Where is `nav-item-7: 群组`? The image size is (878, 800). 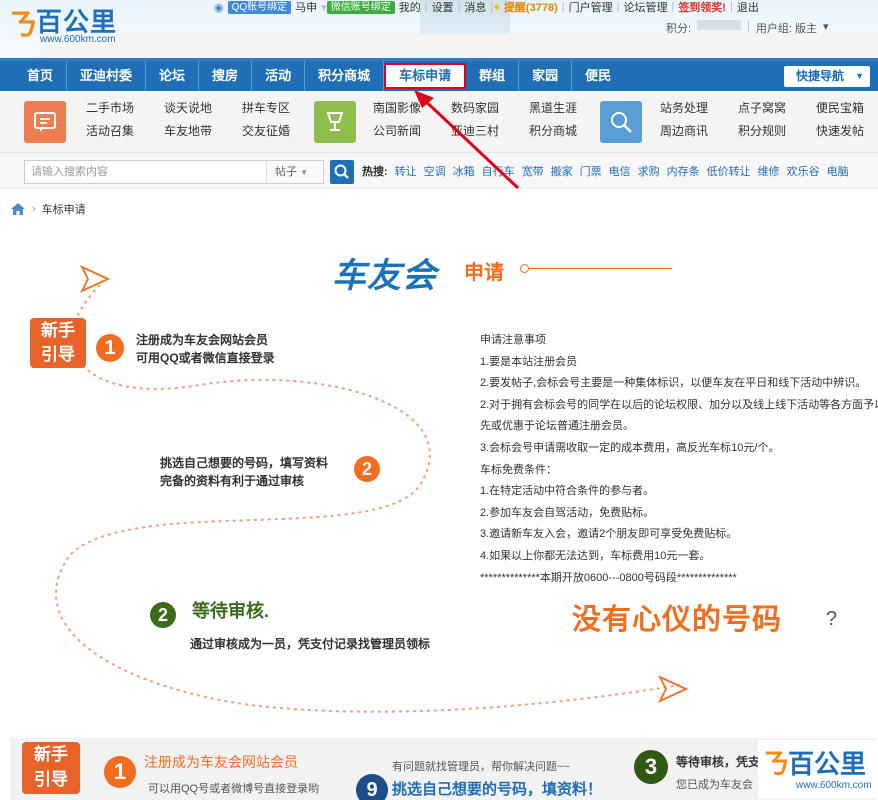 nav-item-7: 群组 is located at coordinates (493, 76).